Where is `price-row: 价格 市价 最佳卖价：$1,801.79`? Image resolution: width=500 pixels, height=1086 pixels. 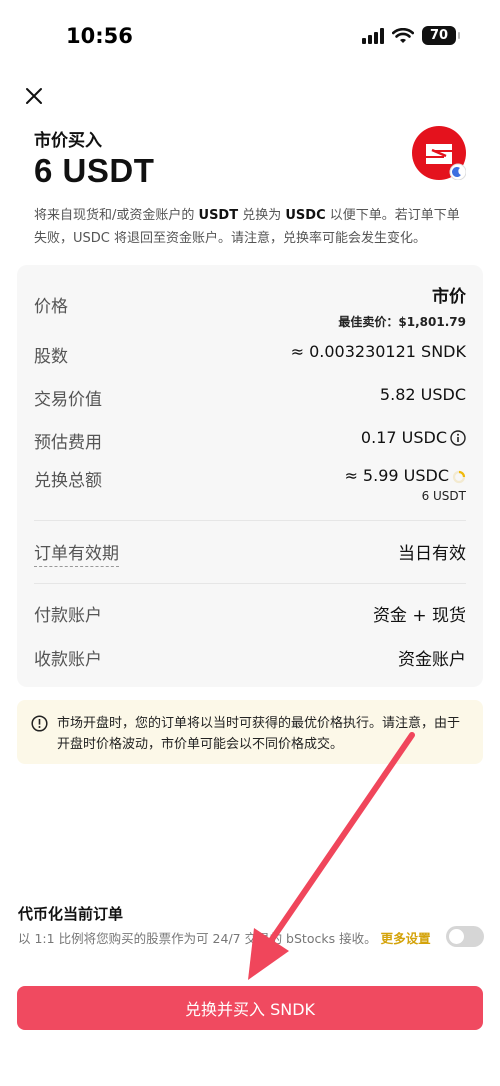 price-row: 价格 市价 最佳卖价：$1,801.79 is located at coordinates (250, 306).